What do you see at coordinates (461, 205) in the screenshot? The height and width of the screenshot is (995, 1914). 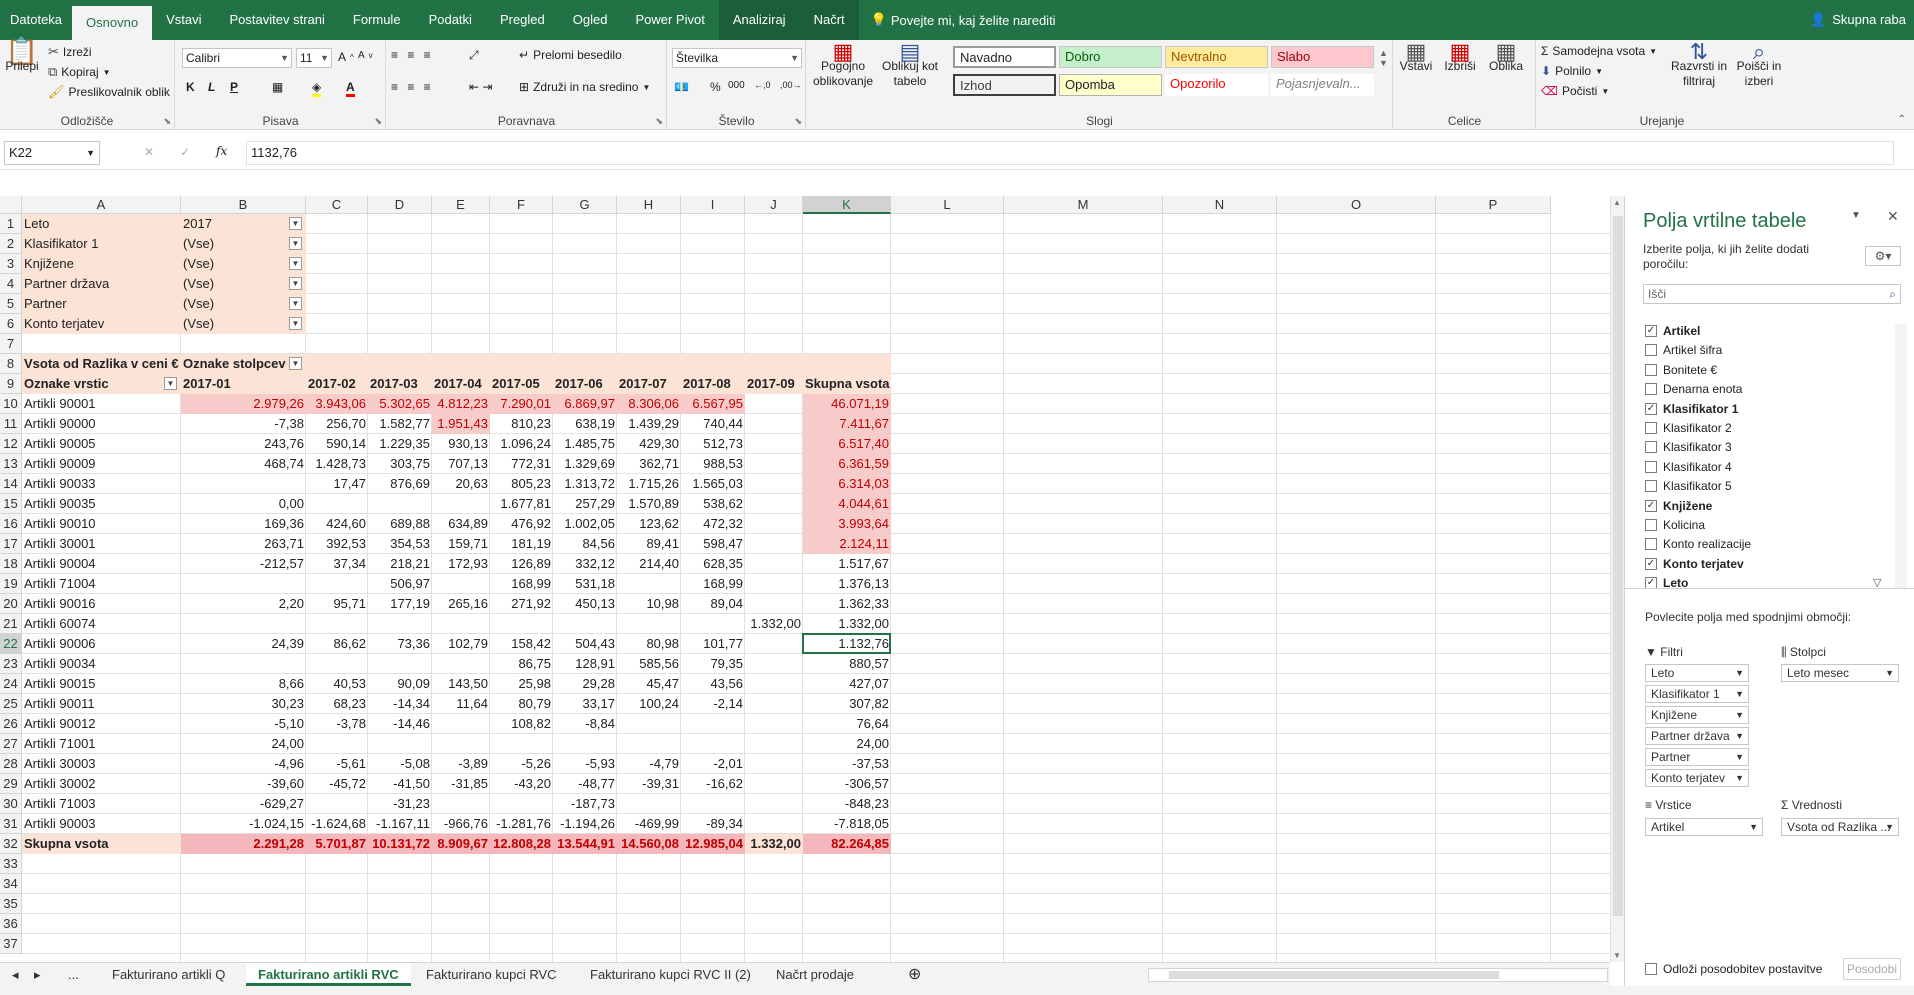 I see `column-header: E` at bounding box center [461, 205].